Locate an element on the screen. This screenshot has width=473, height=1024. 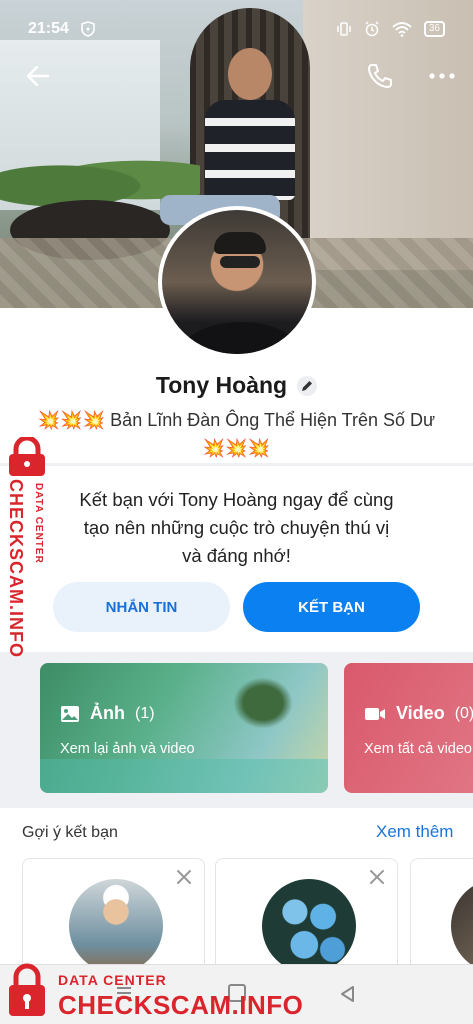
battery-icon: 36 is located at coordinates (434, 29).